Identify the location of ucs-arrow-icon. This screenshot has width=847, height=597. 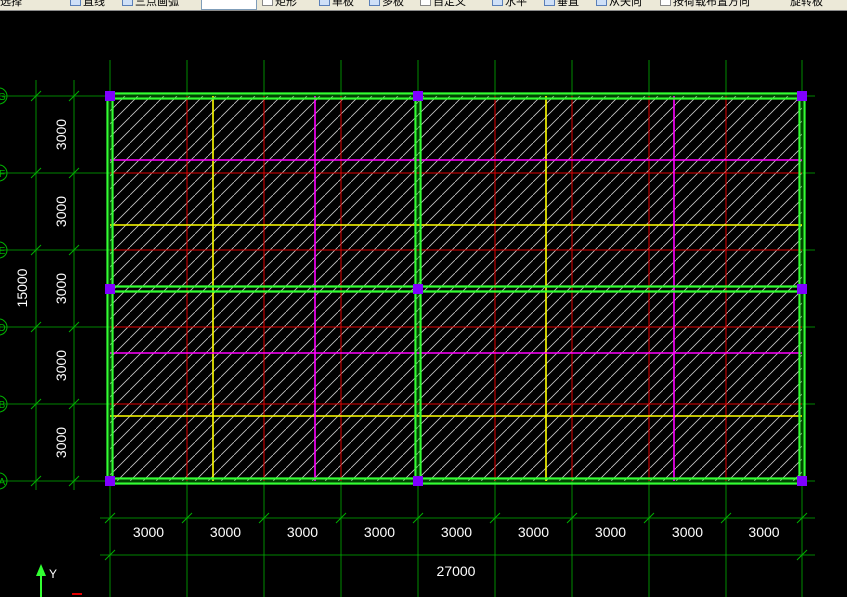
(41, 570).